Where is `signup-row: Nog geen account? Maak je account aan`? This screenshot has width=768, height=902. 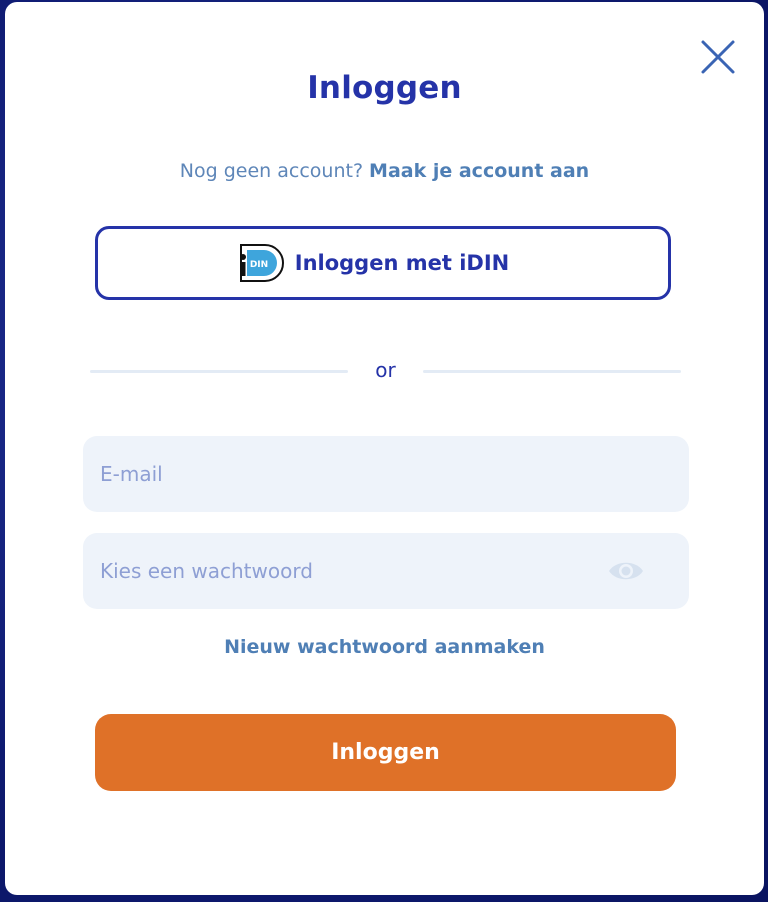 signup-row: Nog geen account? Maak je account aan is located at coordinates (384, 171).